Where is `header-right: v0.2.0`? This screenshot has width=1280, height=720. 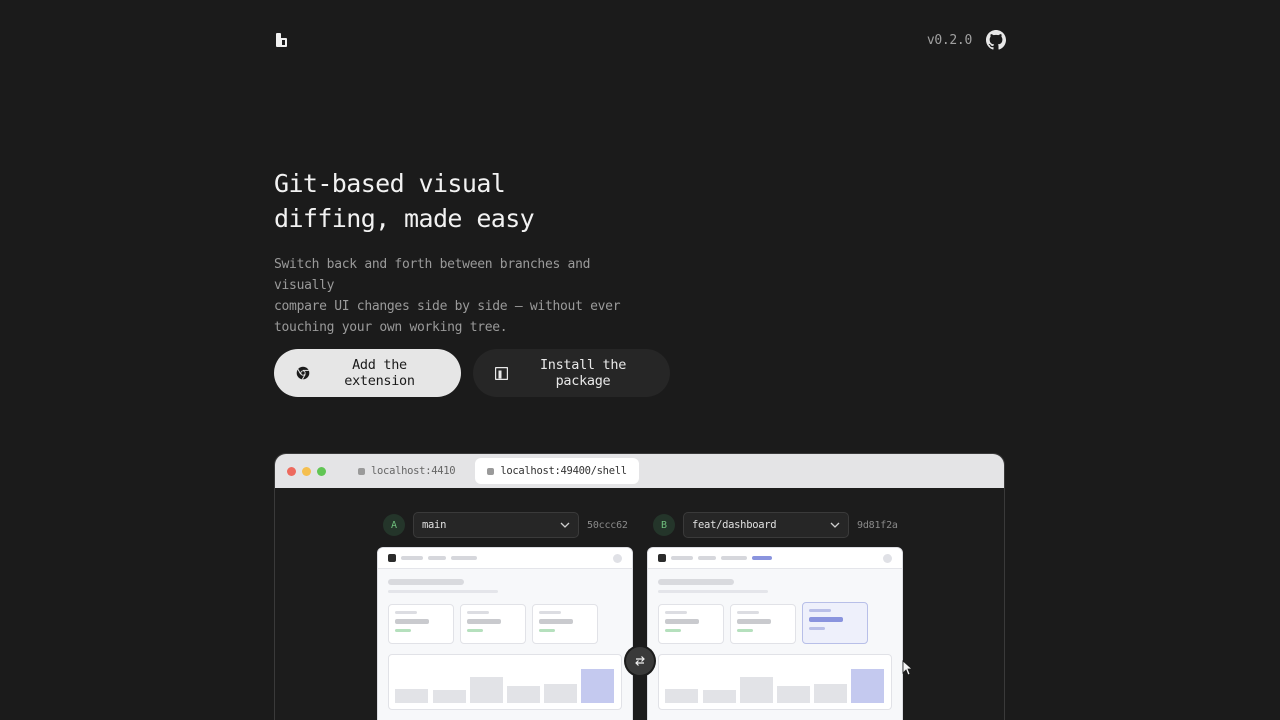
header-right: v0.2.0 is located at coordinates (966, 40).